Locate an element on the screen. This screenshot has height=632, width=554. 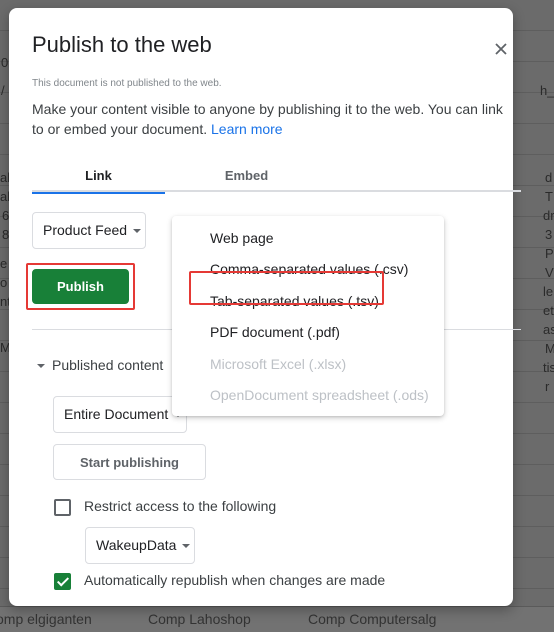
background-cell-text: P is located at coordinates (549, 253).